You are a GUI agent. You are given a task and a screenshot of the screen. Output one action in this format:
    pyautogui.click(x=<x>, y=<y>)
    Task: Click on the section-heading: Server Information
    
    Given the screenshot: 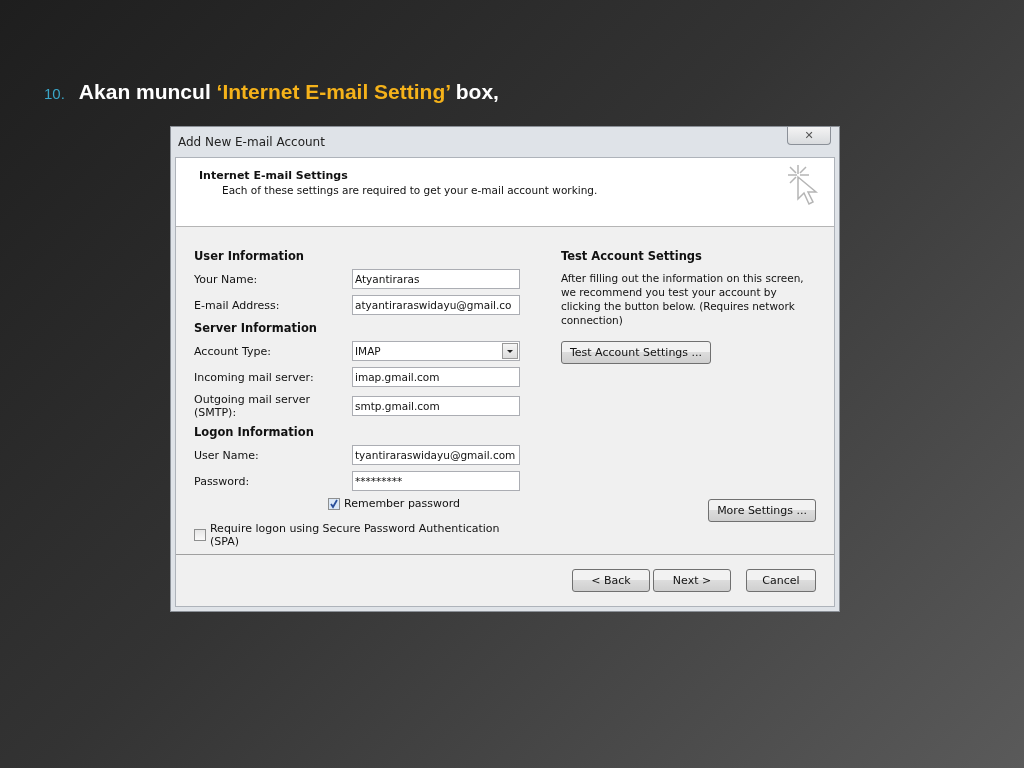 What is the action you would take?
    pyautogui.click(x=256, y=328)
    